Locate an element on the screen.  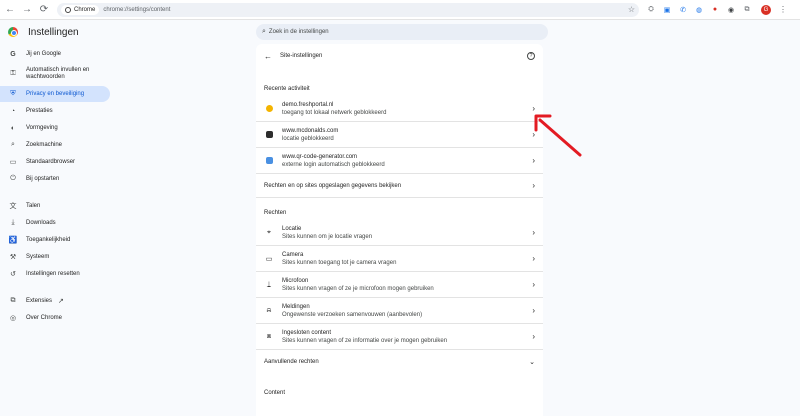
reload-icon: ⟳ is located at coordinates (44, 10).